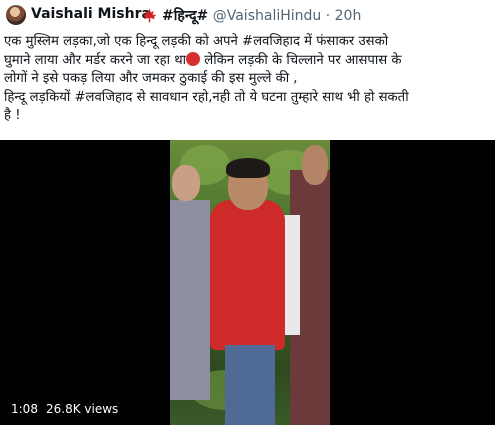 Image resolution: width=495 pixels, height=425 pixels. Describe the element at coordinates (267, 16) in the screenshot. I see `author-handle: @VaishaliHindu` at that location.